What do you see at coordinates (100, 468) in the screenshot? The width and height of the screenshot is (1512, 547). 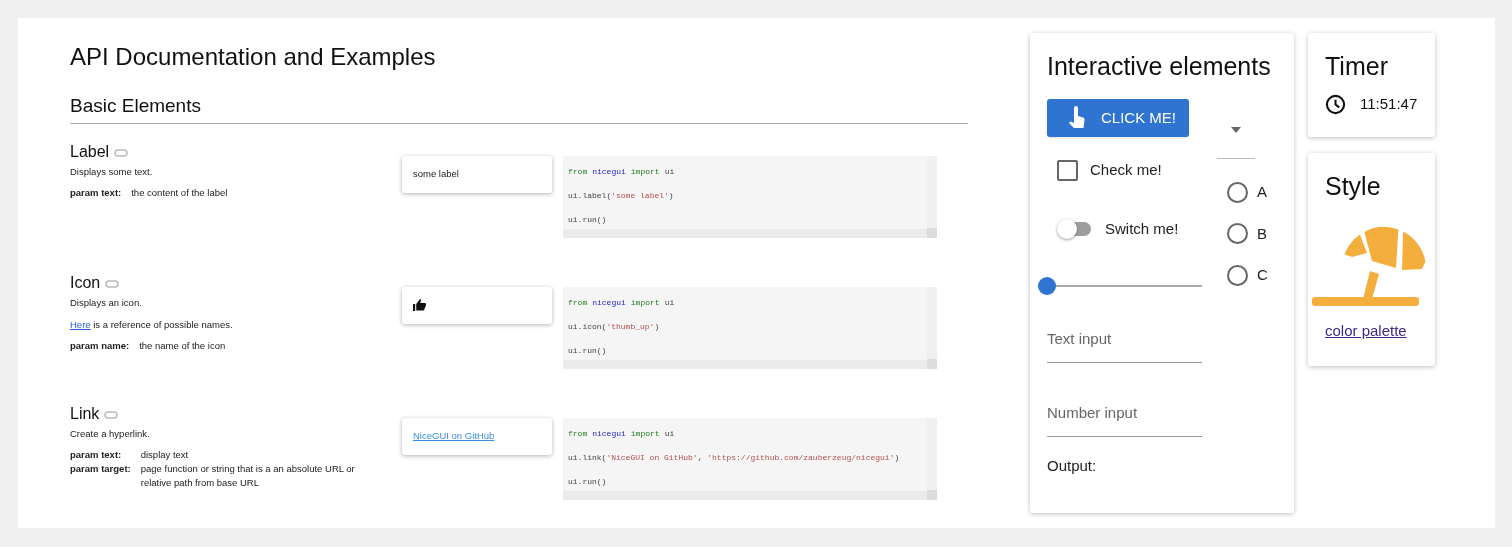 I see `param-name: param target:` at bounding box center [100, 468].